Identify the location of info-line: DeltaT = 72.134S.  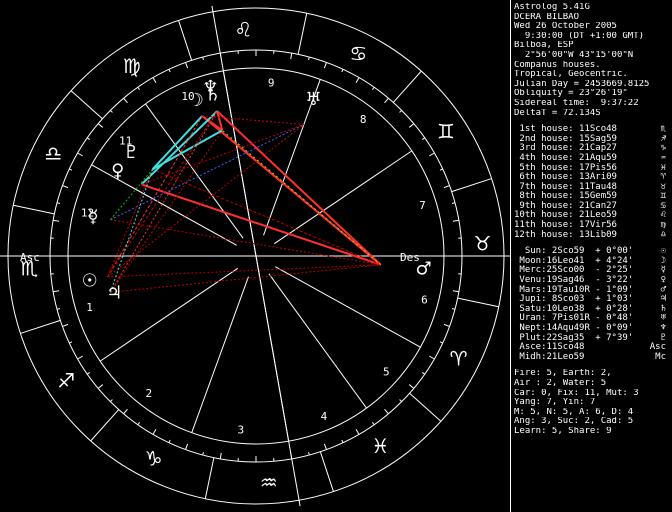
(557, 113).